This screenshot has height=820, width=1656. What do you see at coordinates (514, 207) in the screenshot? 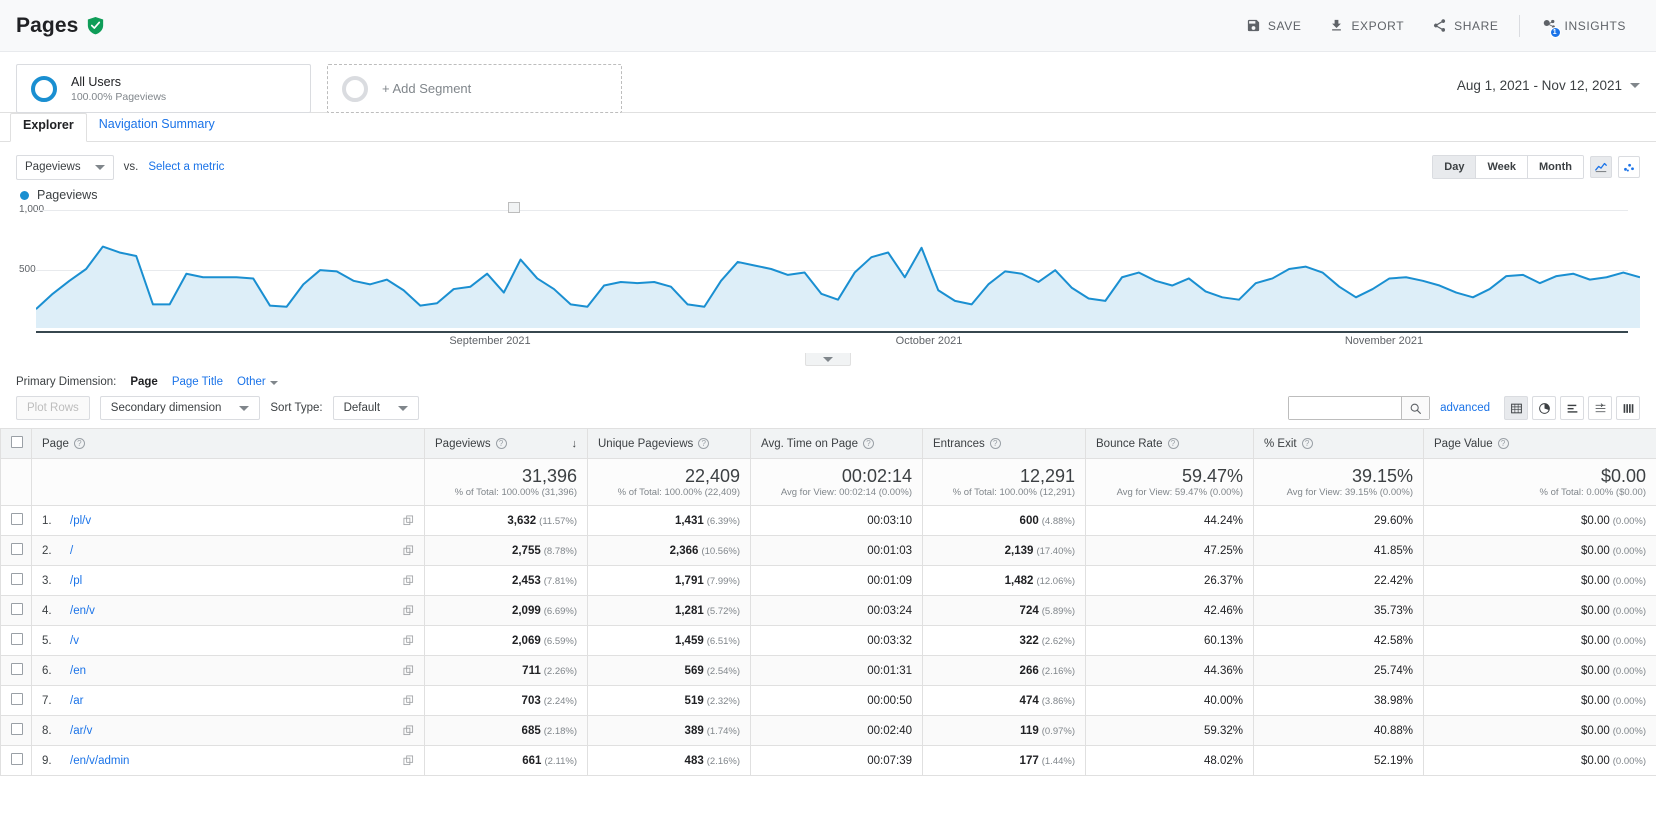
I see `chart-range-handle` at bounding box center [514, 207].